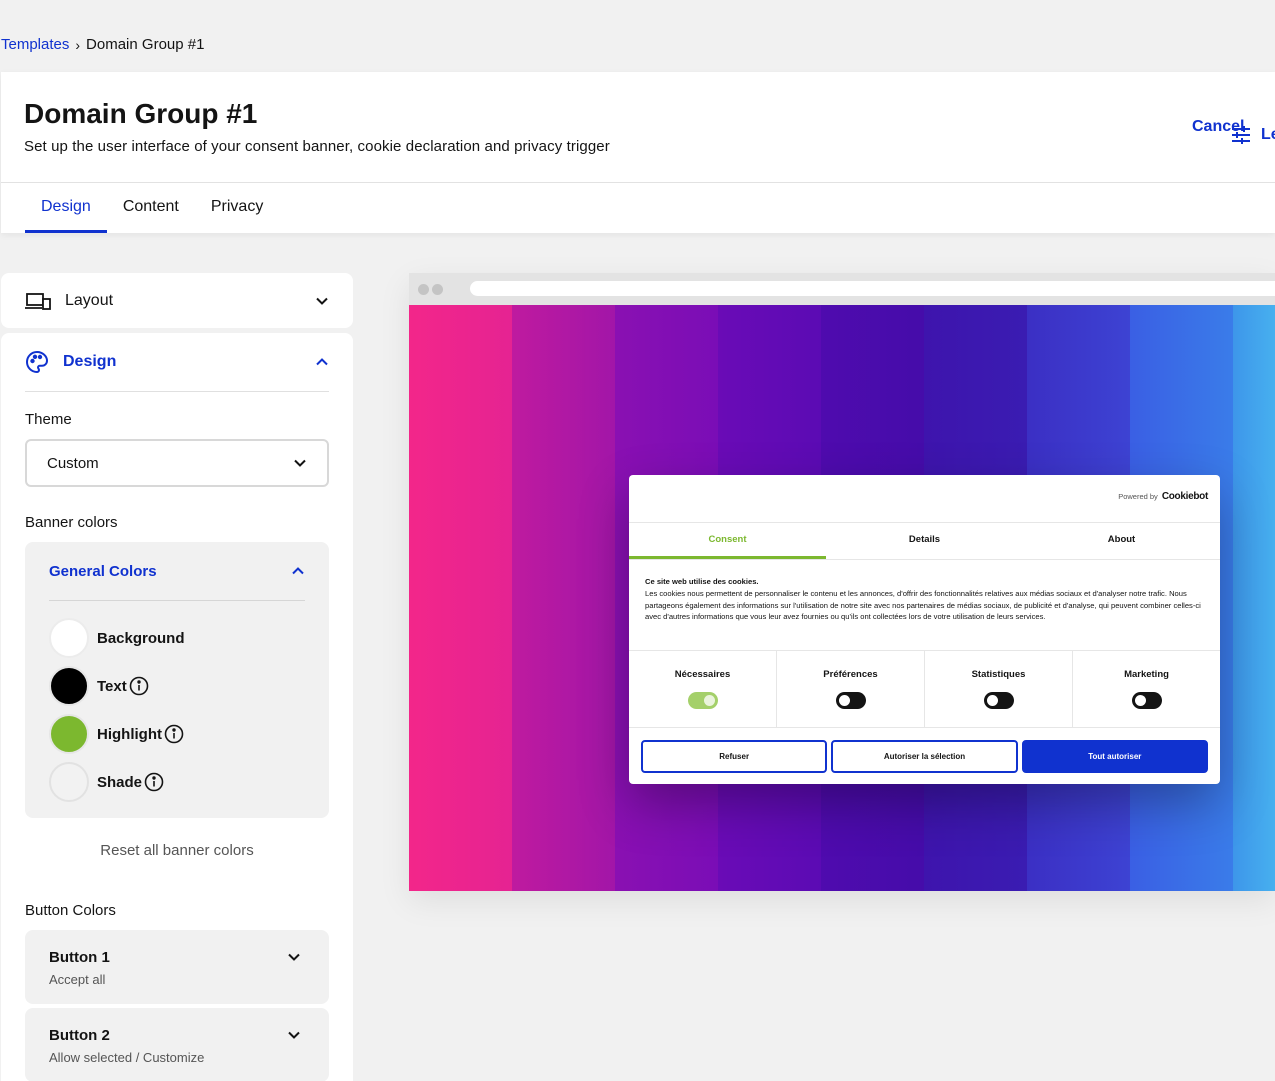  Describe the element at coordinates (71, 522) in the screenshot. I see `banner-colors-title: Banner colors` at that location.